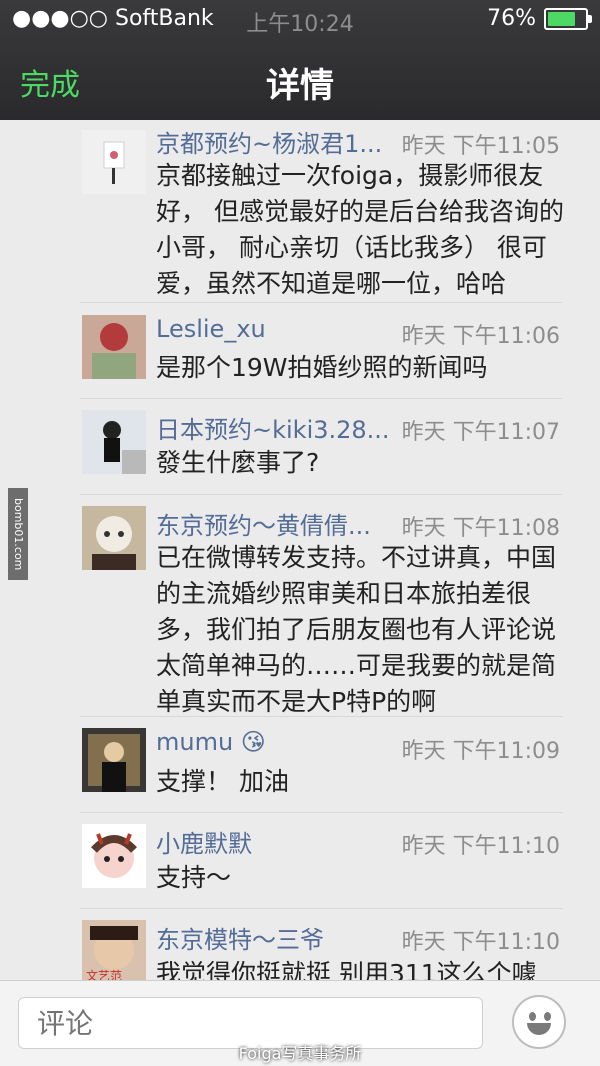 This screenshot has width=600, height=1066. Describe the element at coordinates (511, 18) in the screenshot. I see `battery-percent: 76%` at that location.